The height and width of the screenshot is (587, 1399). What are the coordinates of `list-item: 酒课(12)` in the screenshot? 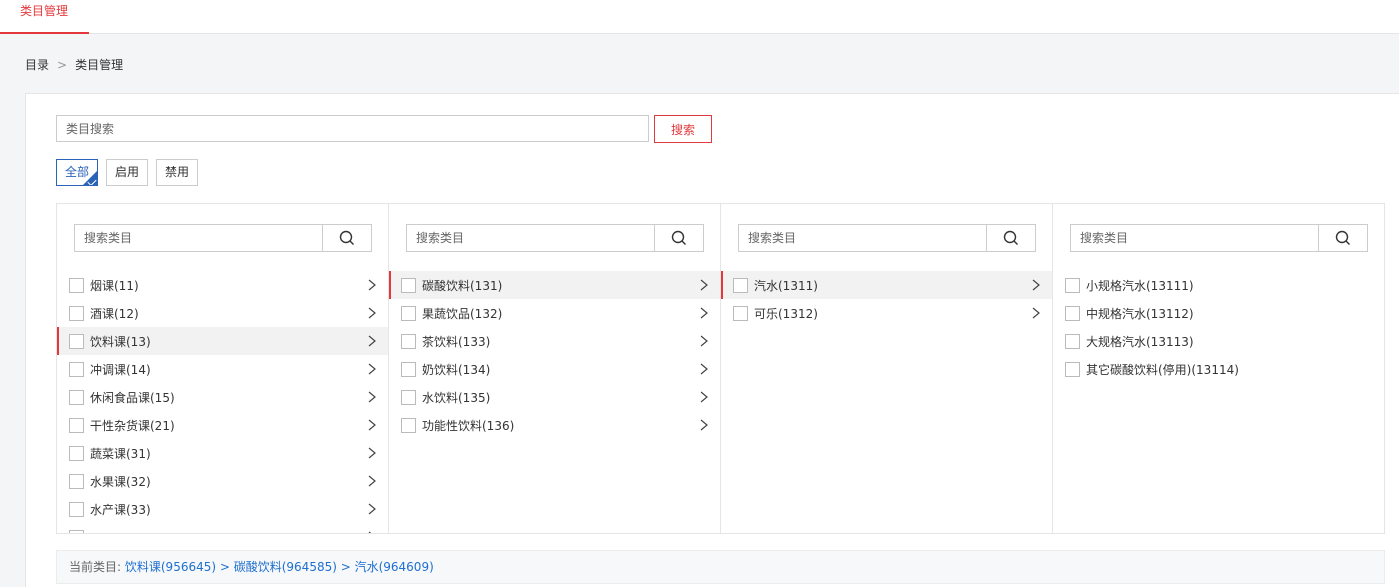 It's located at (222, 313).